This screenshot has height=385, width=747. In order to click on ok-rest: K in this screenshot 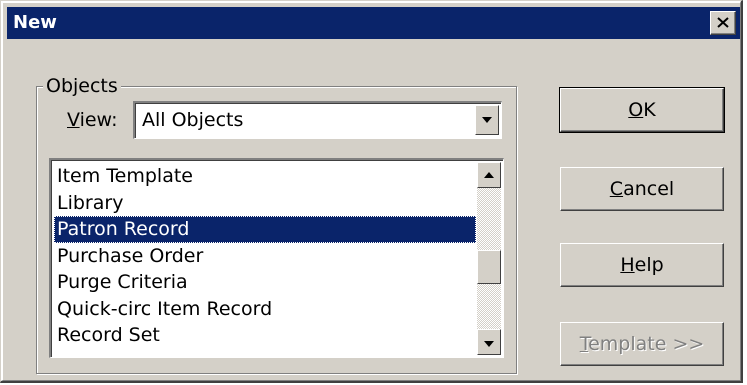, I will do `click(649, 110)`.